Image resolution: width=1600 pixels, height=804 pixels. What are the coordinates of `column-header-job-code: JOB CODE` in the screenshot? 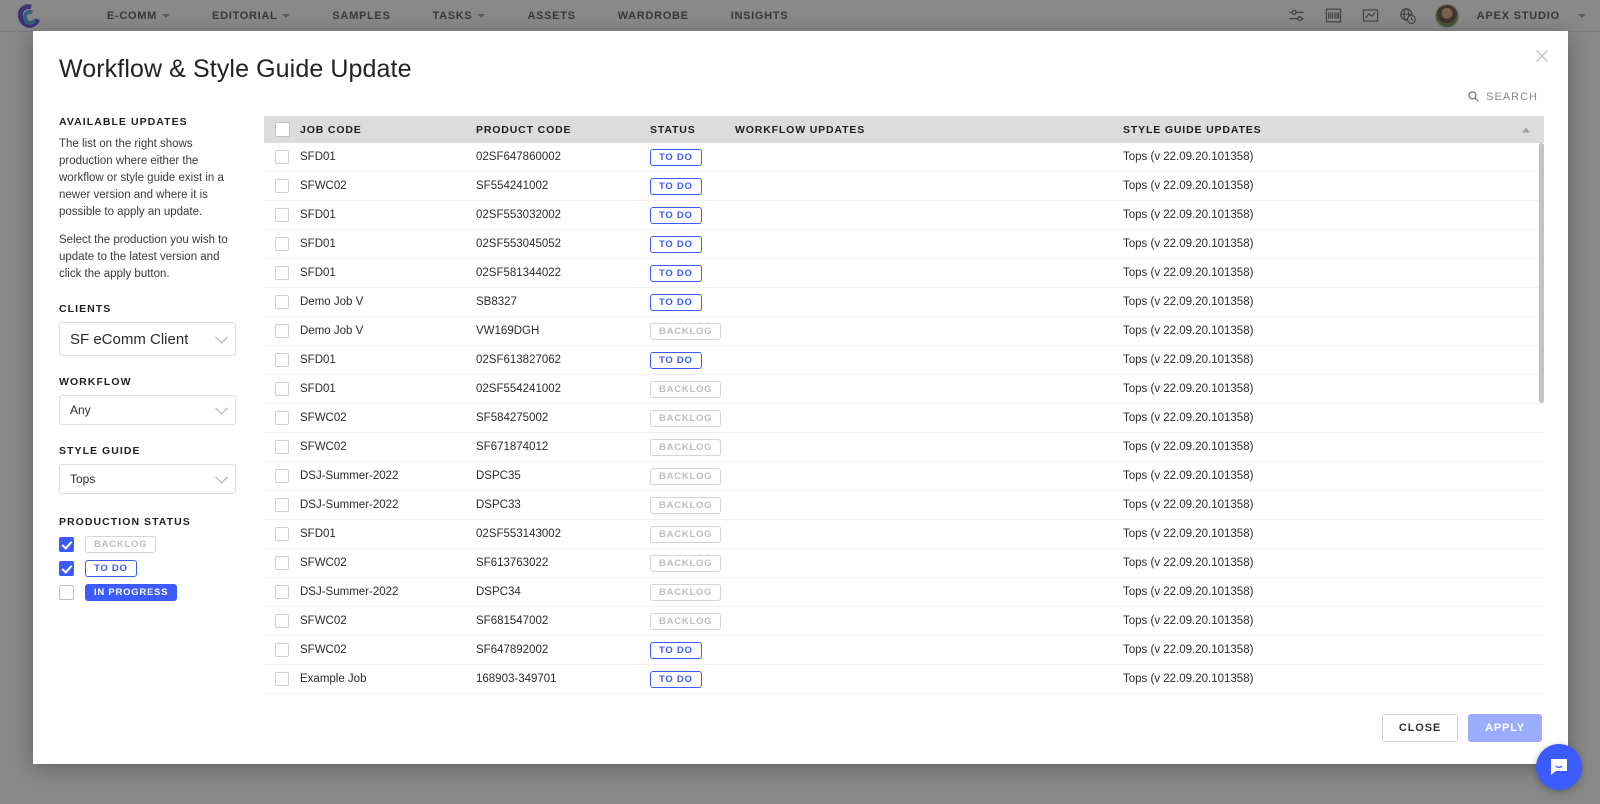 It's located at (388, 130).